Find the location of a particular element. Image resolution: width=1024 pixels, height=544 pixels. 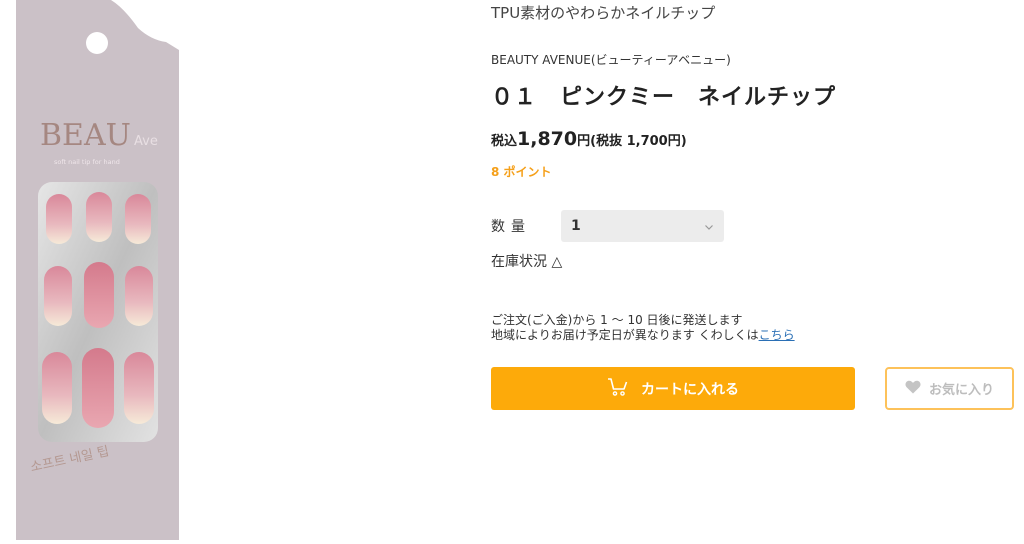

quantity-value: 1 is located at coordinates (576, 226).